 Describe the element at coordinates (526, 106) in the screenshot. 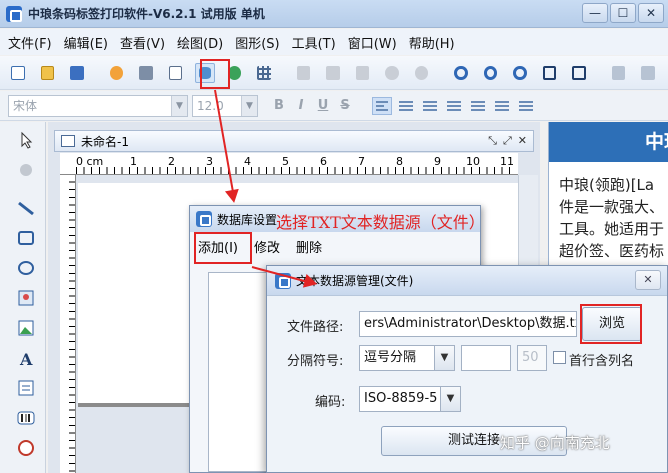

I see `valign-bottom-button` at that location.